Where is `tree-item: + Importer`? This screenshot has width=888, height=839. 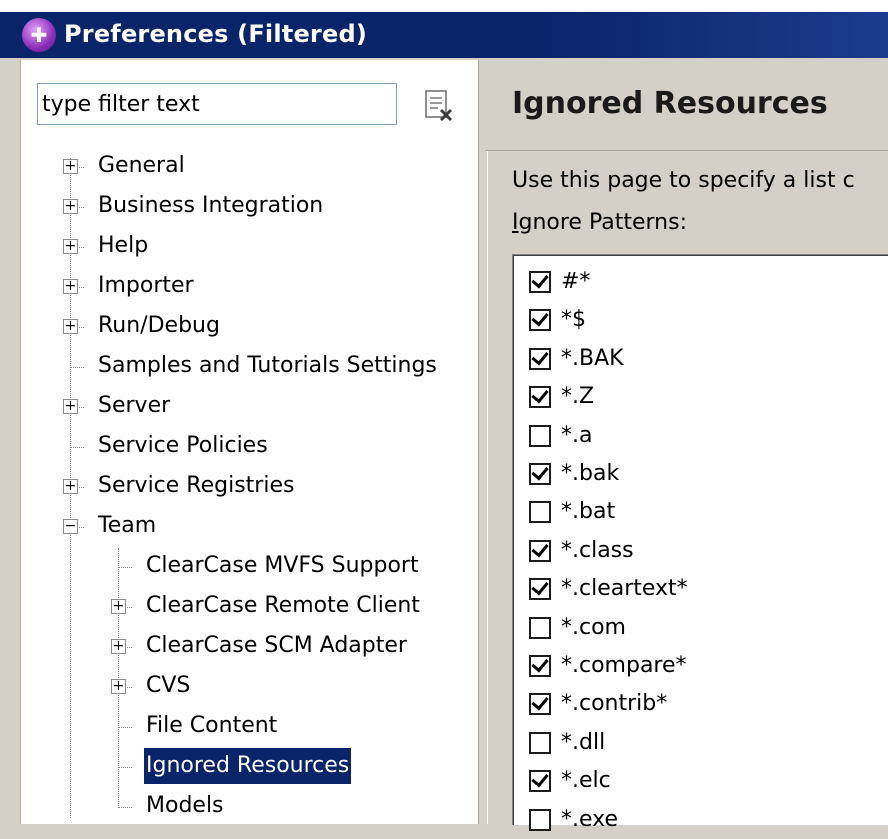
tree-item: + Importer is located at coordinates (235, 286).